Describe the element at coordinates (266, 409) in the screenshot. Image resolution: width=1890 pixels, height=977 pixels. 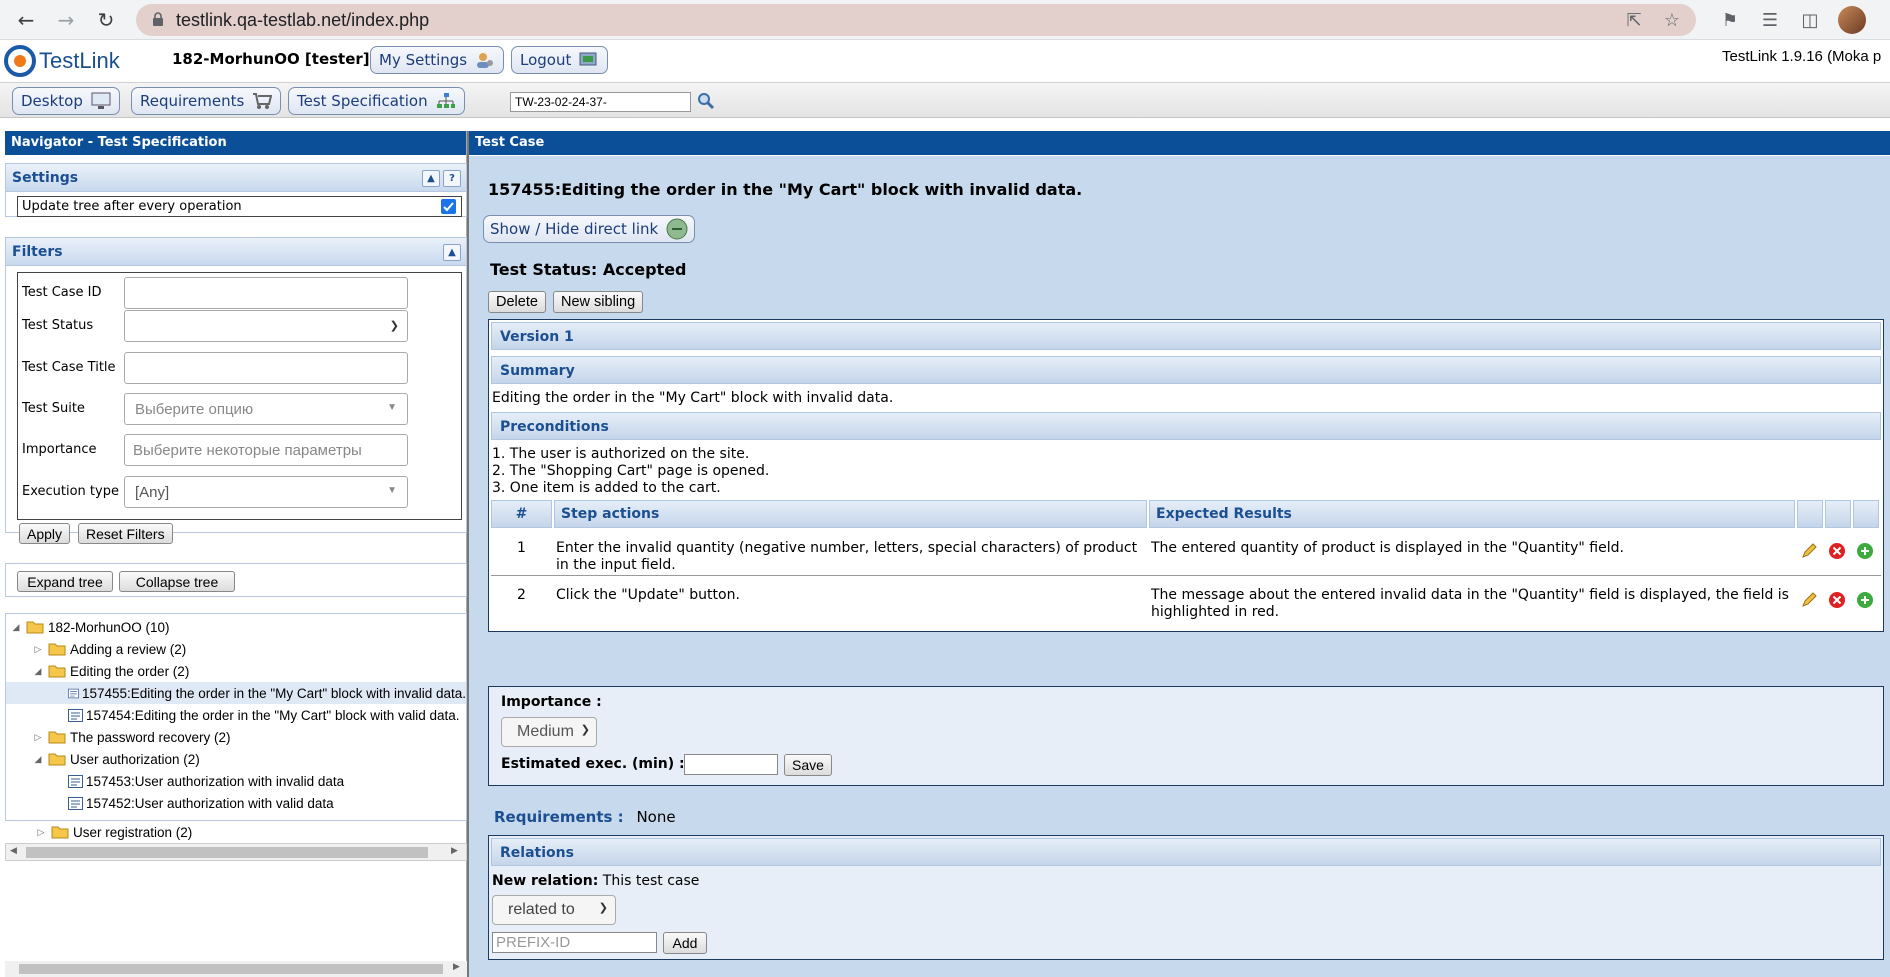
I see `test-suite-select: Выберите опцию ▼` at that location.